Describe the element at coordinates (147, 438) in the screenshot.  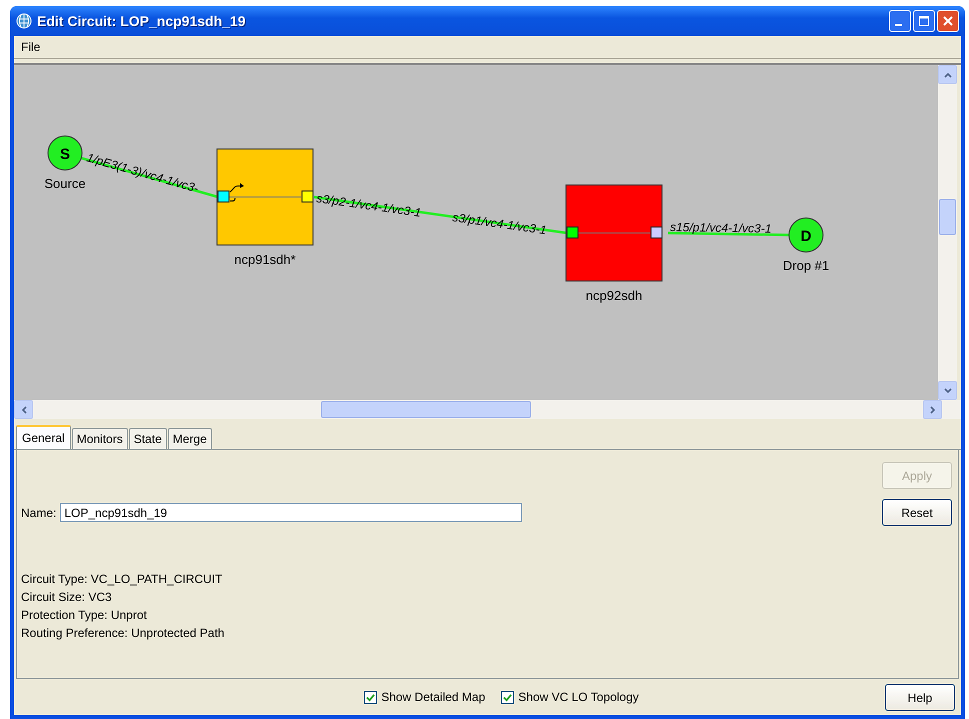
I see `tab: State` at that location.